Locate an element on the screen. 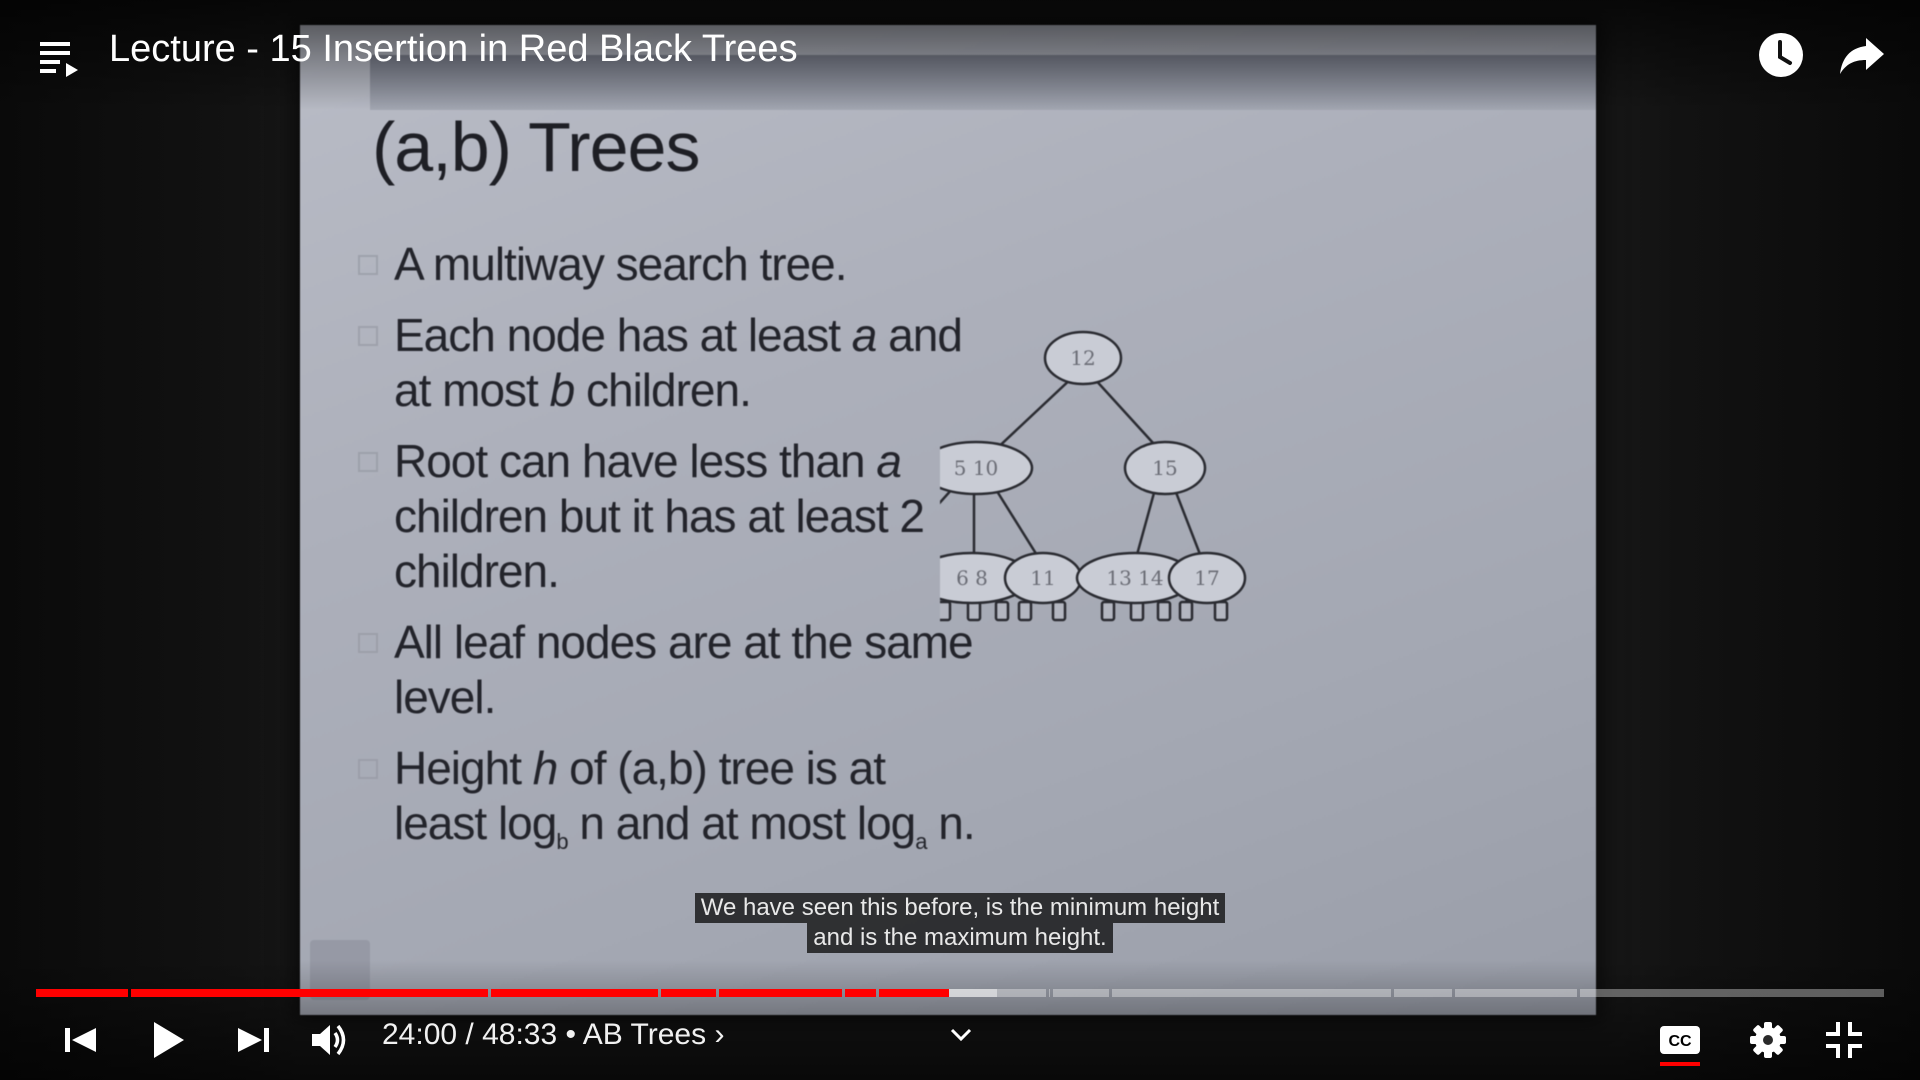 The height and width of the screenshot is (1080, 1920). watch-later-button is located at coordinates (1781, 55).